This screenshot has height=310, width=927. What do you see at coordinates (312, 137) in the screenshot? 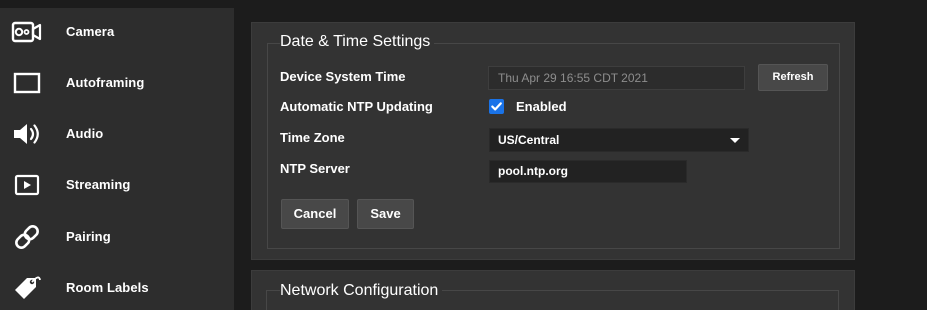
I see `time-zone-label: Time Zone` at bounding box center [312, 137].